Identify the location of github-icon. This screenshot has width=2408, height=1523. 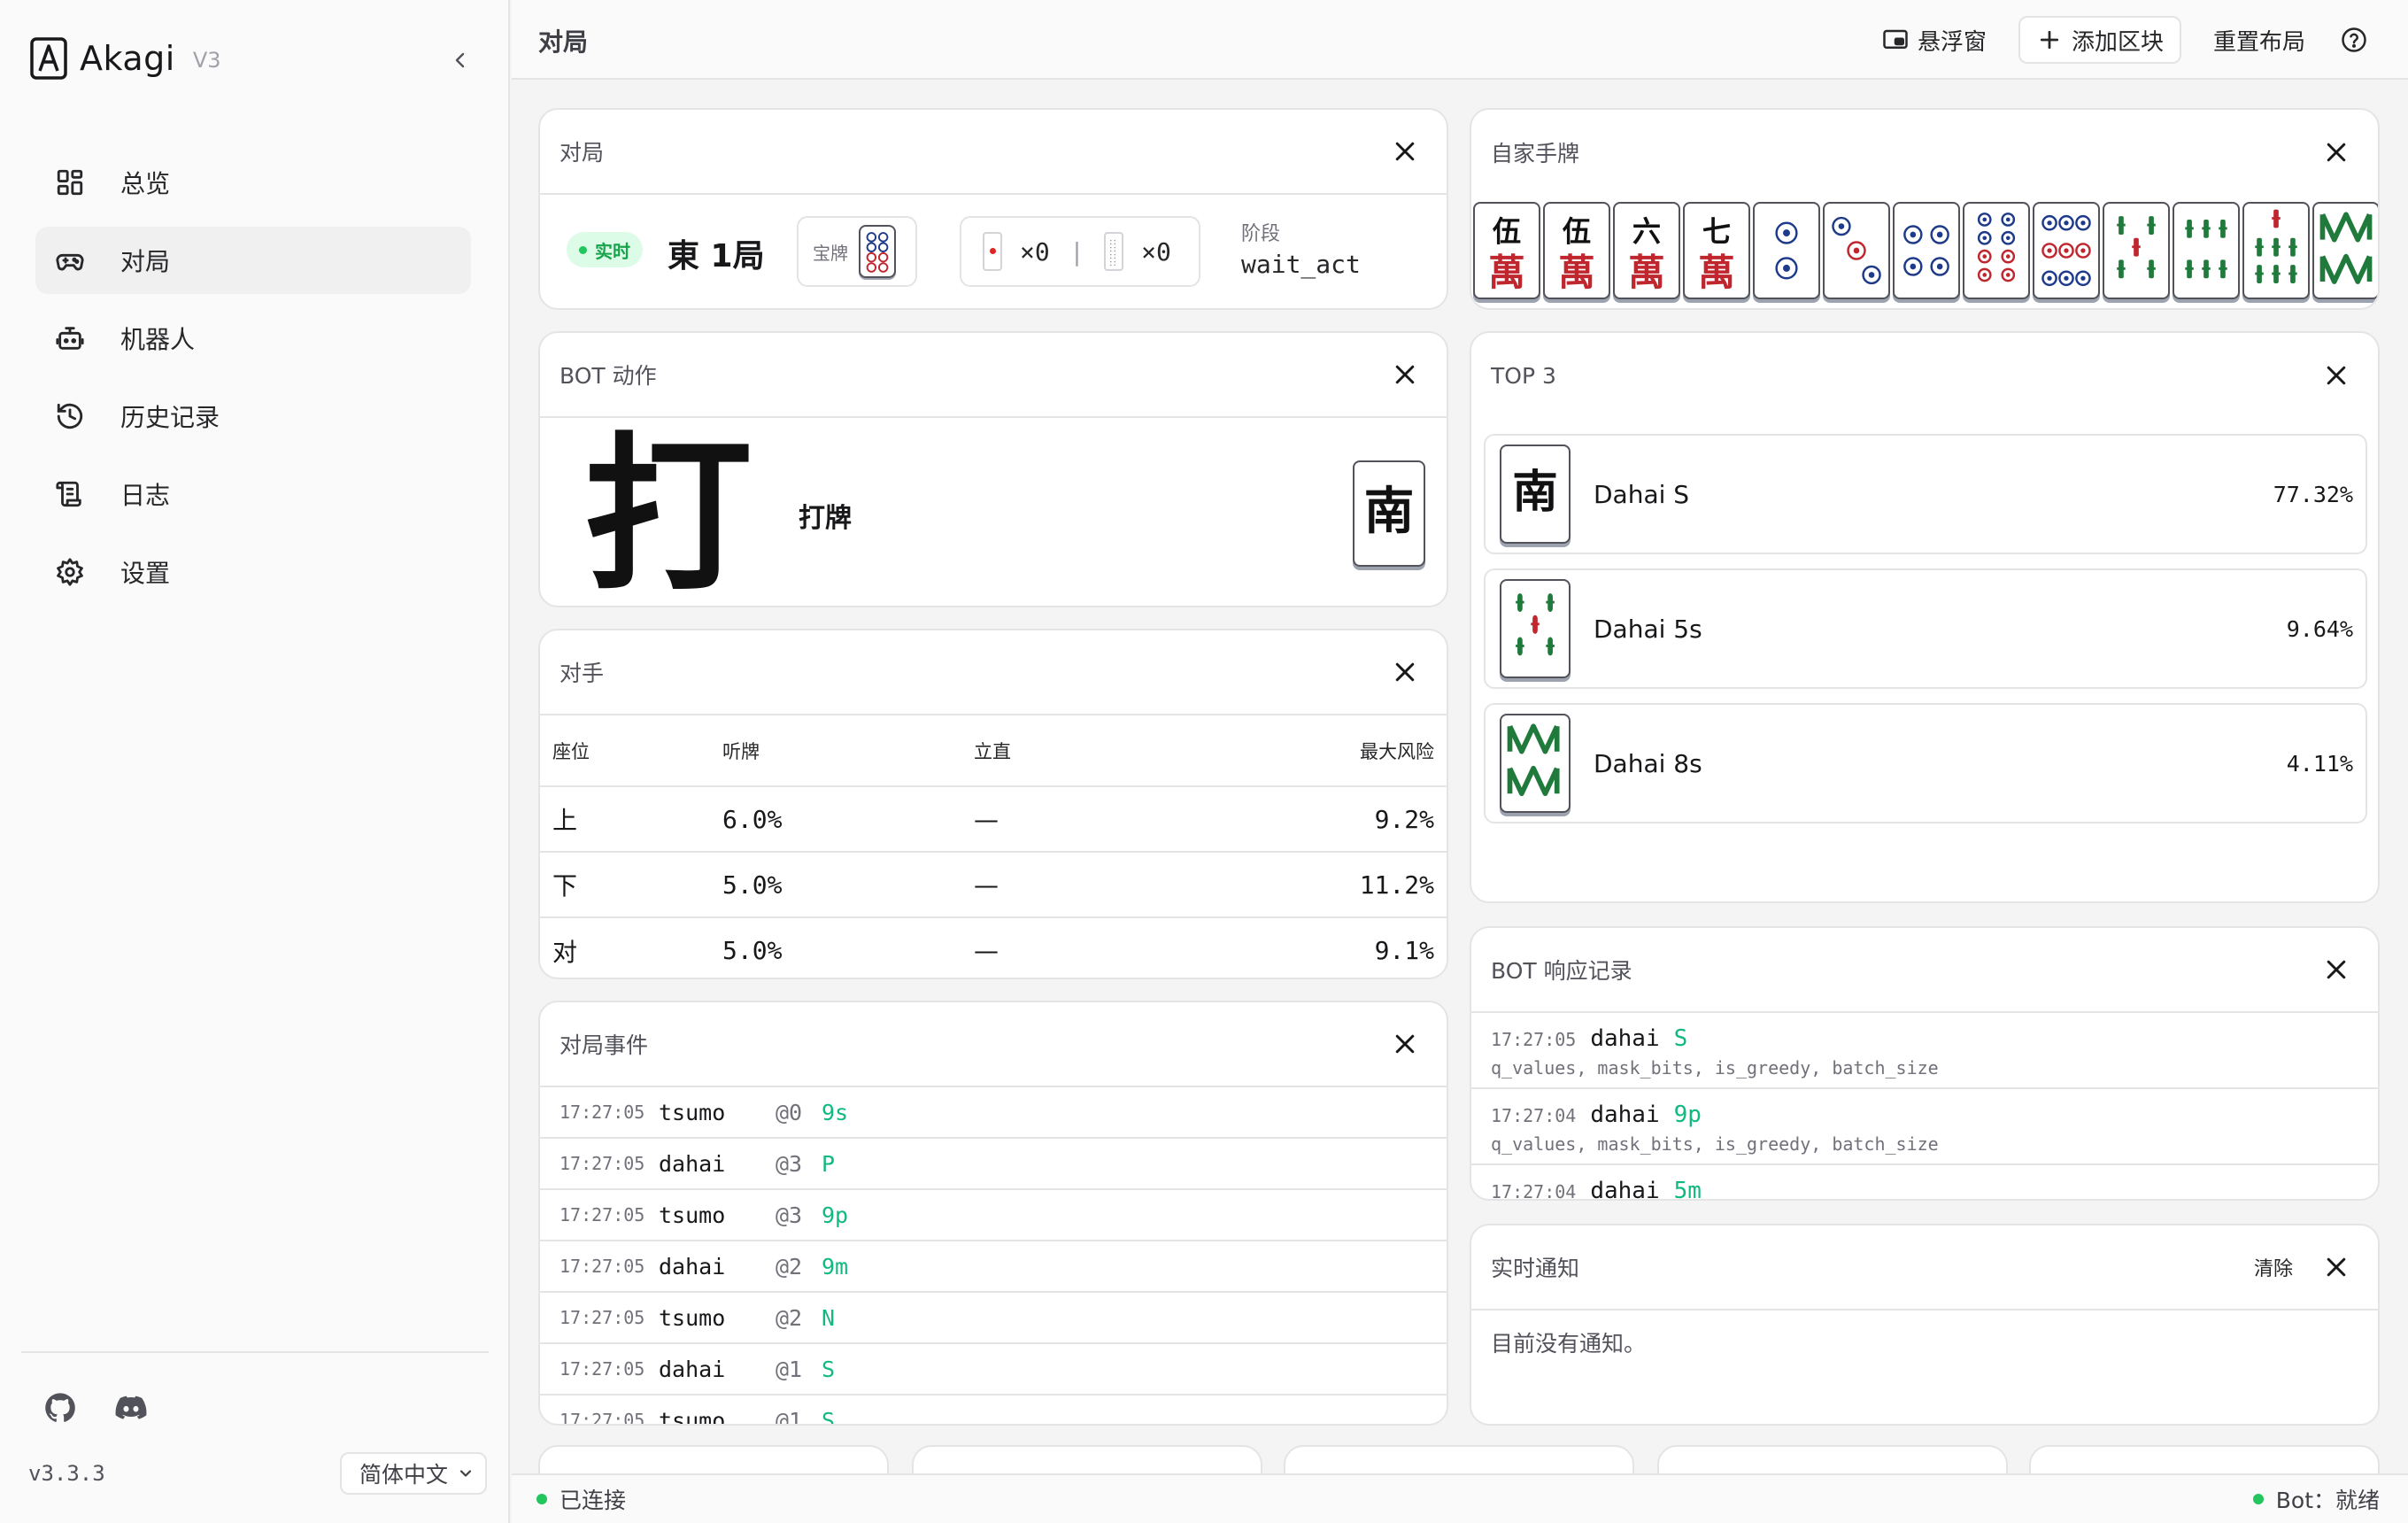
(60, 1408).